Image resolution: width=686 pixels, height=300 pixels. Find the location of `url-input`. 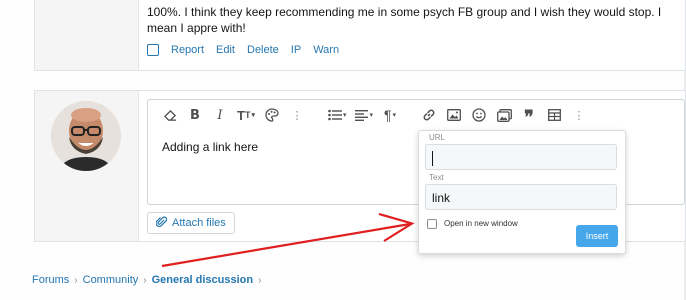

url-input is located at coordinates (521, 157).